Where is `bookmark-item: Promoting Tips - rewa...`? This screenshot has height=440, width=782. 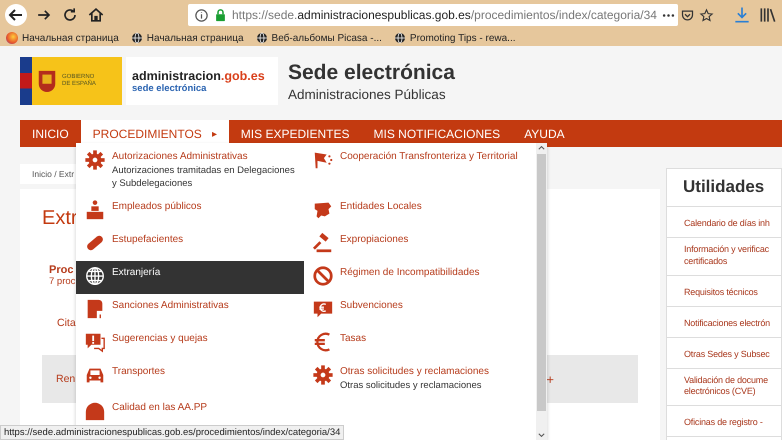 bookmark-item: Promoting Tips - rewa... is located at coordinates (455, 38).